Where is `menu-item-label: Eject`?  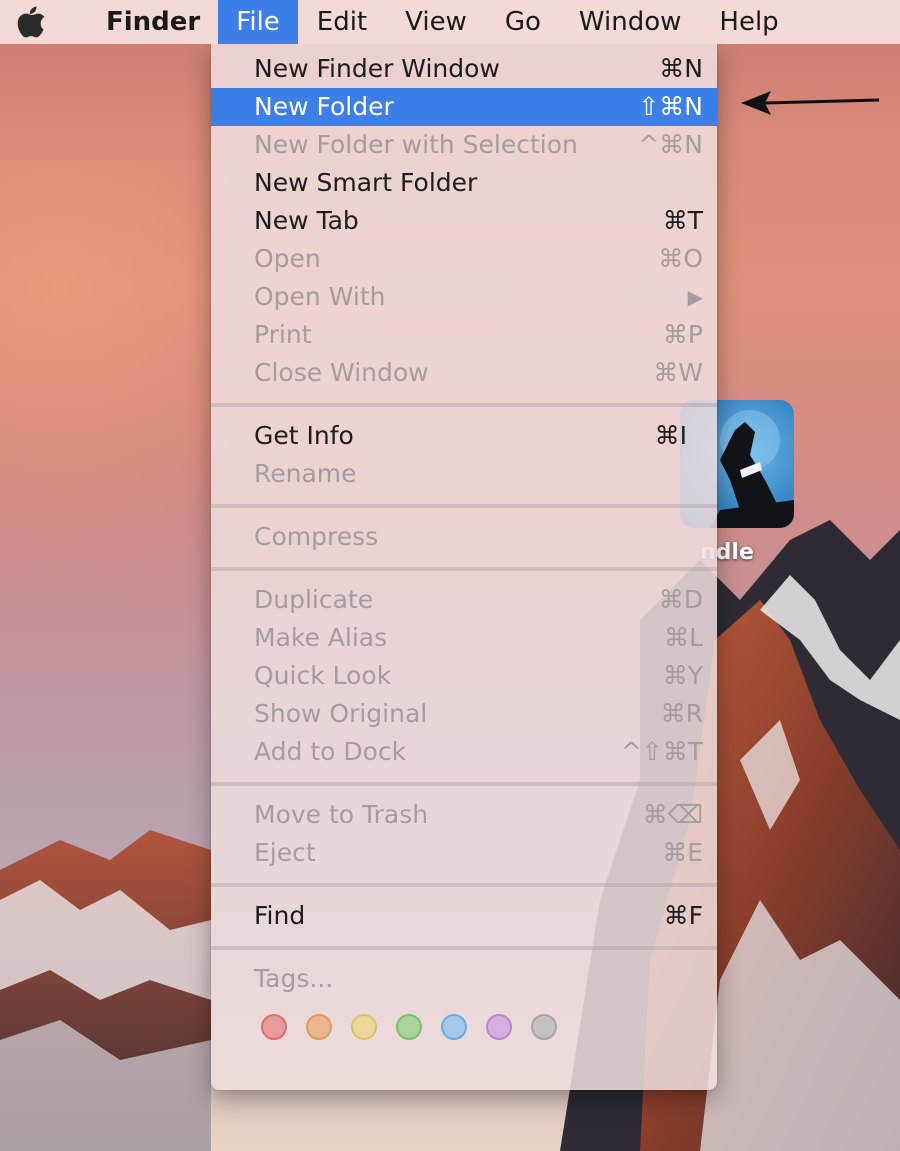
menu-item-label: Eject is located at coordinates (285, 852).